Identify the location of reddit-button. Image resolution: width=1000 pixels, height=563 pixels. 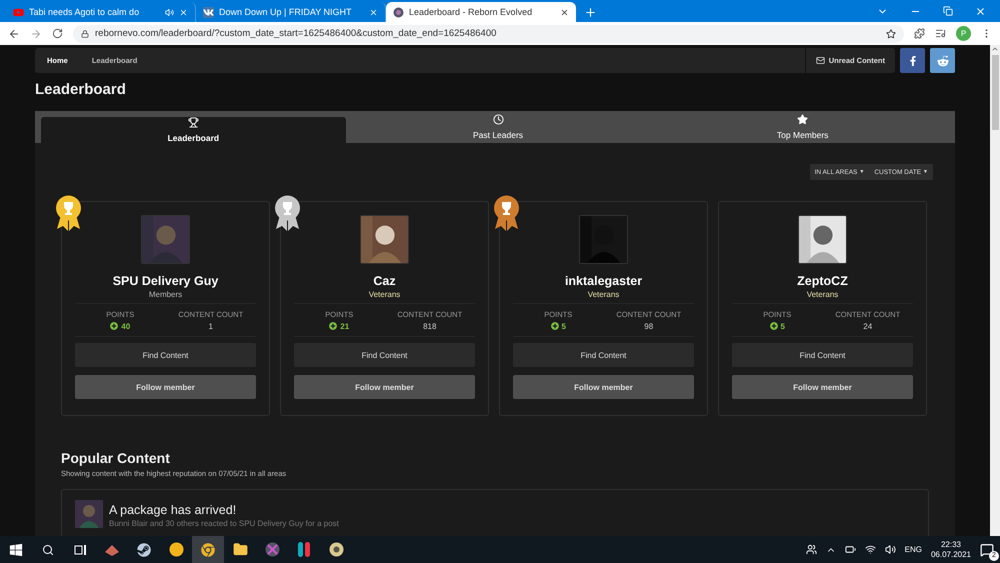
(942, 60).